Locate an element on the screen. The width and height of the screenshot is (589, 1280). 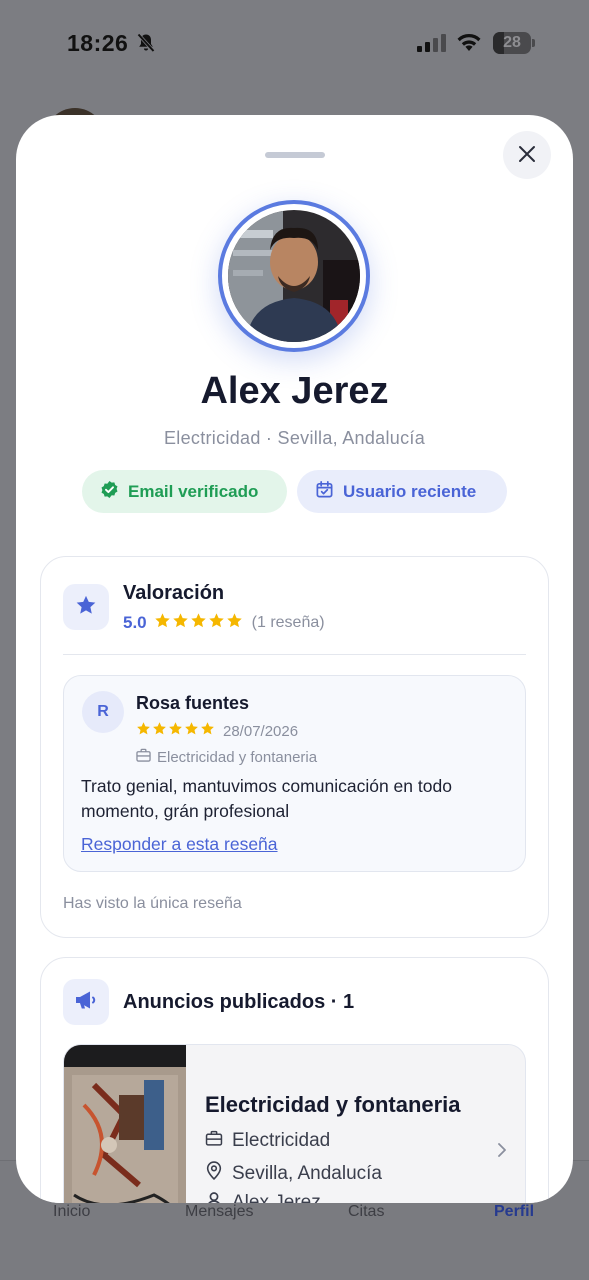
rating-icon-box is located at coordinates (86, 607).